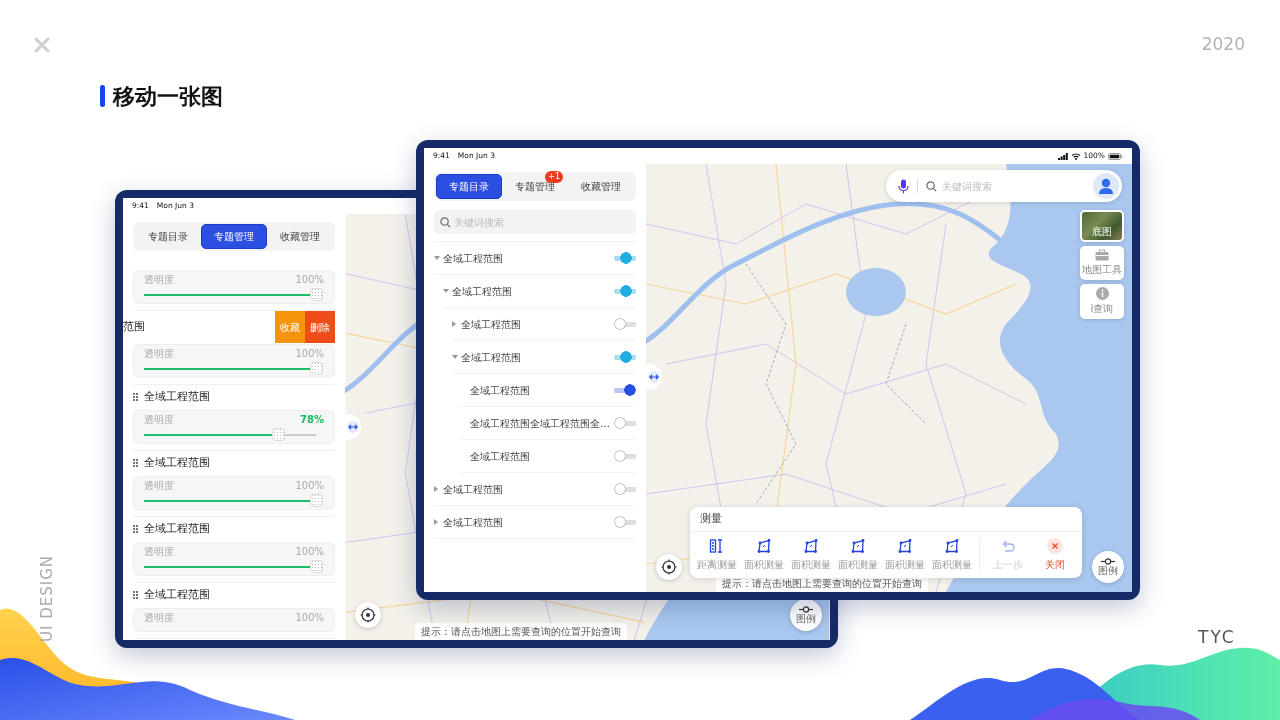 This screenshot has height=720, width=1280. Describe the element at coordinates (134, 327) in the screenshot. I see `layer-title: 范围` at that location.